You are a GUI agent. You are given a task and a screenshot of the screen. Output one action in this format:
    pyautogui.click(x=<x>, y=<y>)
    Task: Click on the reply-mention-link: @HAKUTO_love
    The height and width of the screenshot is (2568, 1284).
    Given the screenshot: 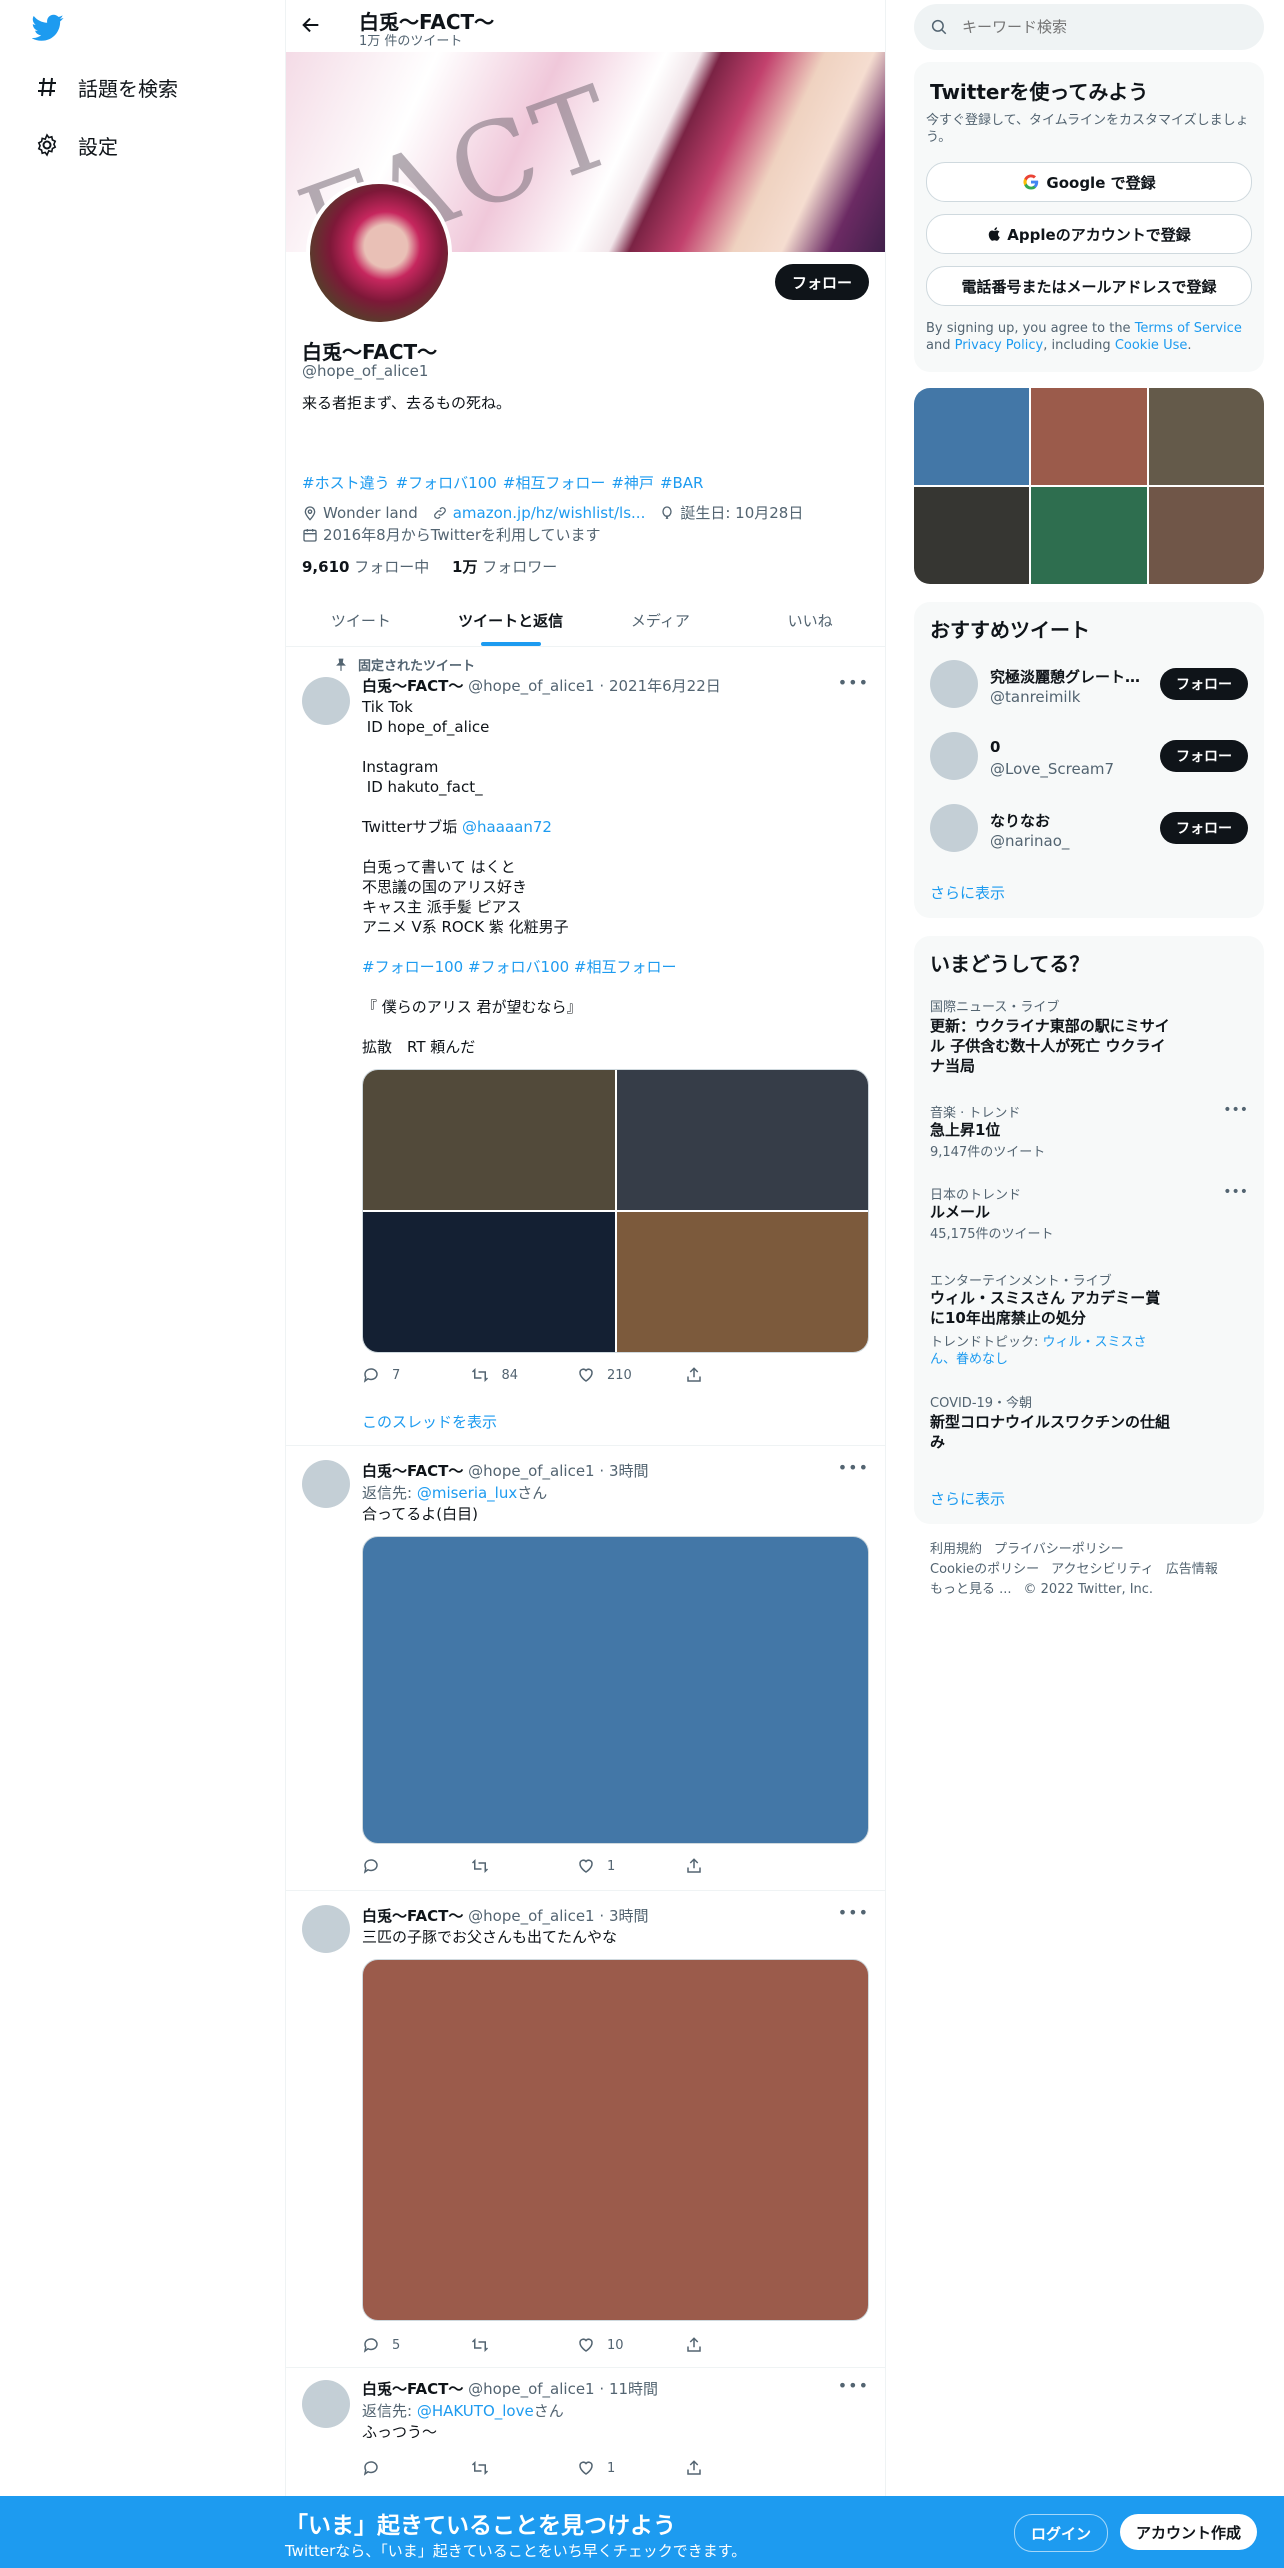 What is the action you would take?
    pyautogui.click(x=475, y=2411)
    